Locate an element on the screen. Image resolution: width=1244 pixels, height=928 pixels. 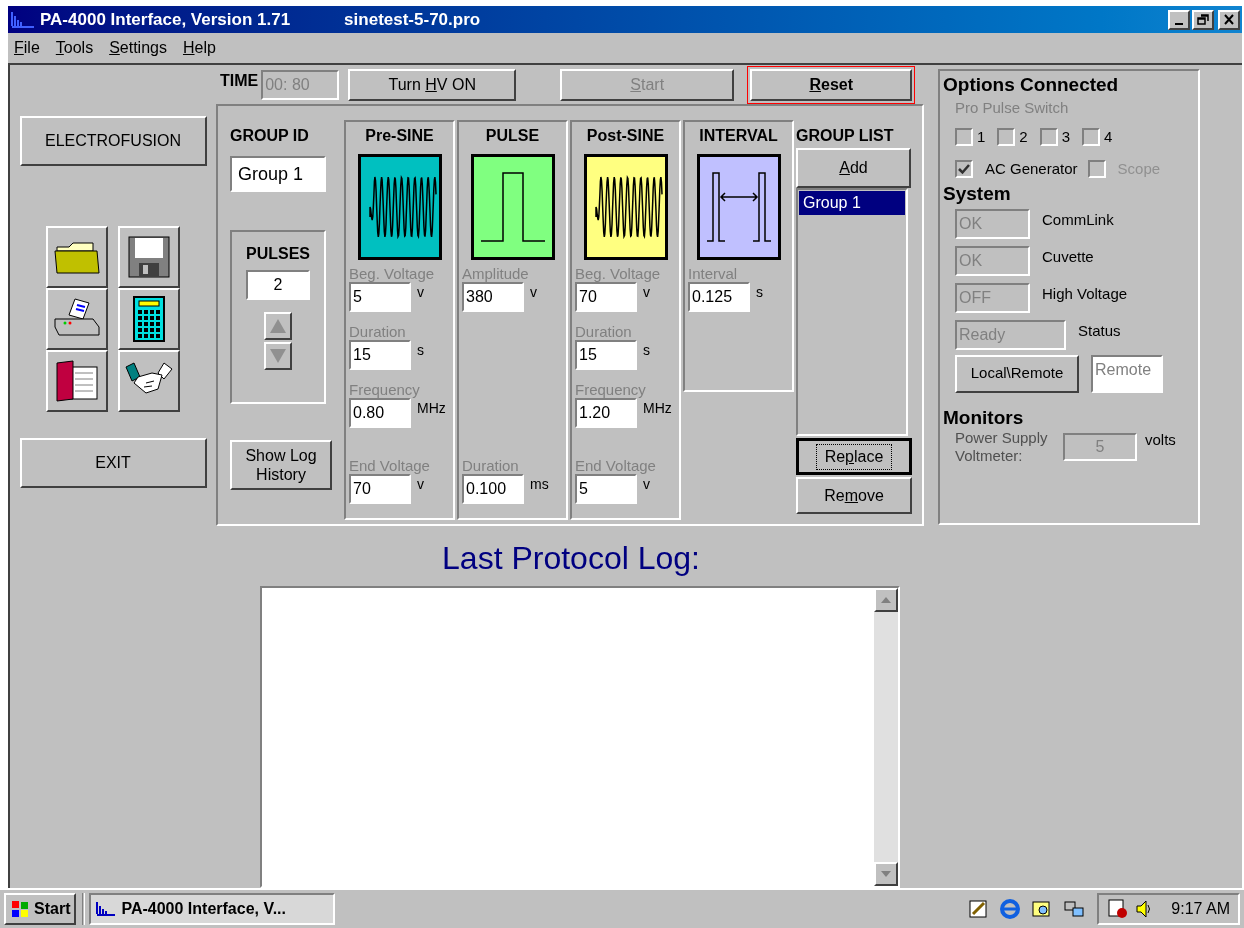
show-log-history-button: Show Log History is located at coordinates (281, 465).